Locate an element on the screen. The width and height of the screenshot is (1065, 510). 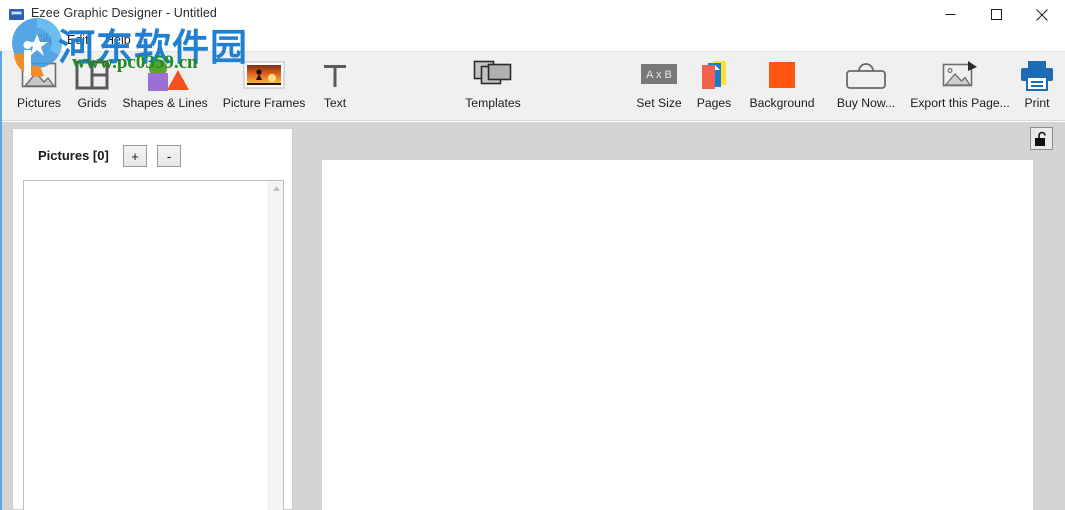
toolbar-button-print: Print is located at coordinates (1037, 87).